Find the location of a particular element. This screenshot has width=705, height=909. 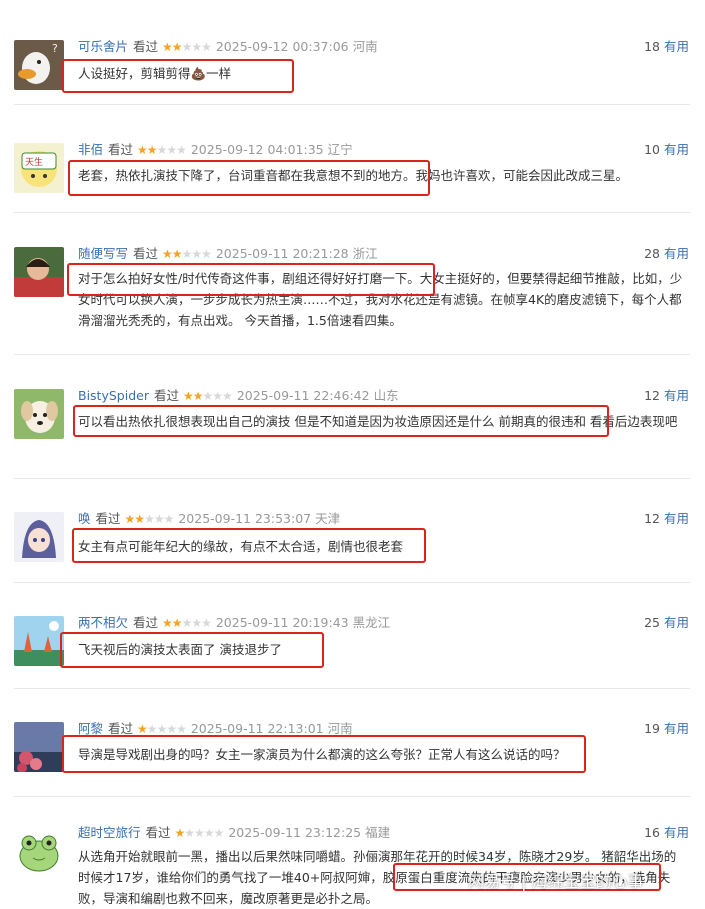

cartoon-avatar-icon: 天生 is located at coordinates (39, 168).